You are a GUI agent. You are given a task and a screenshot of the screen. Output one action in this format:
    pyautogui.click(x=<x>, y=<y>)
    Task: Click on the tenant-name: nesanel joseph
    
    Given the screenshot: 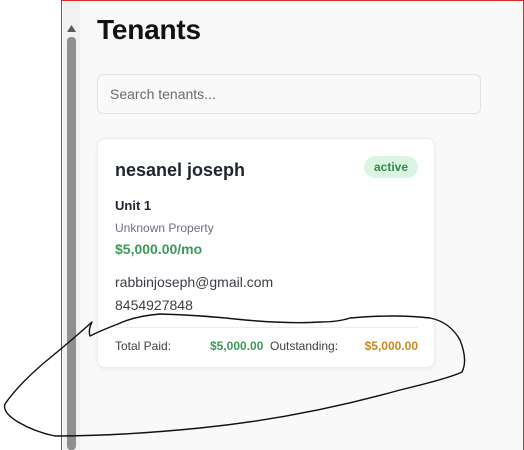 What is the action you would take?
    pyautogui.click(x=180, y=170)
    